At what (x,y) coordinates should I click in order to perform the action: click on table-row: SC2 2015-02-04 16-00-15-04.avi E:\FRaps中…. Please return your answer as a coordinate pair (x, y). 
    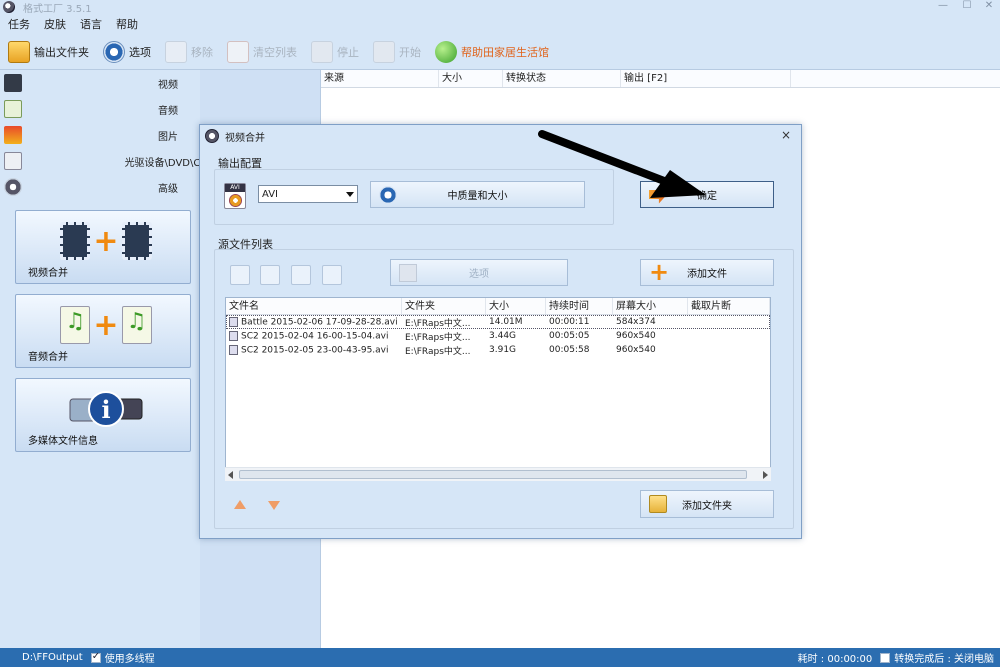
    Looking at the image, I should click on (498, 336).